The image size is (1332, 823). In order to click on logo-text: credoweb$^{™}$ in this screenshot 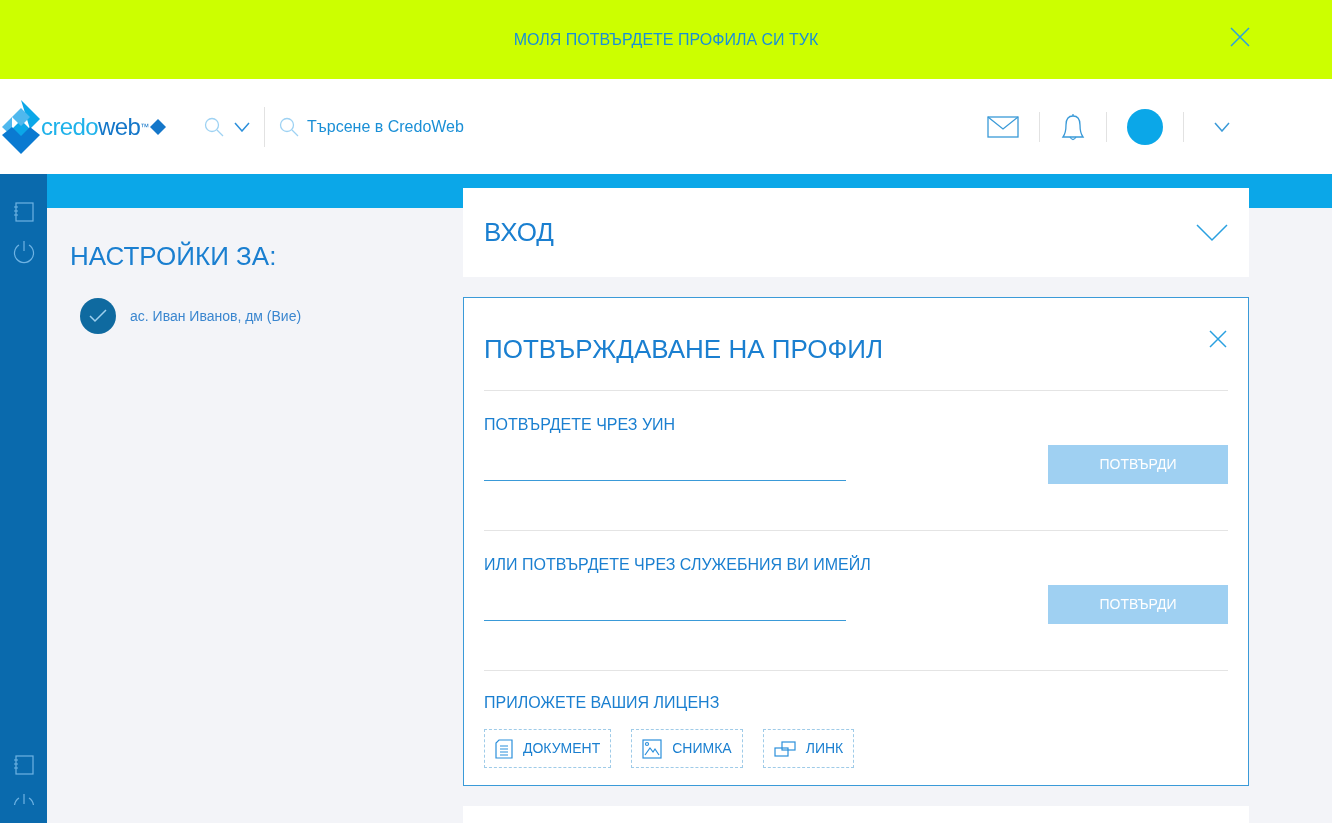, I will do `click(95, 126)`.